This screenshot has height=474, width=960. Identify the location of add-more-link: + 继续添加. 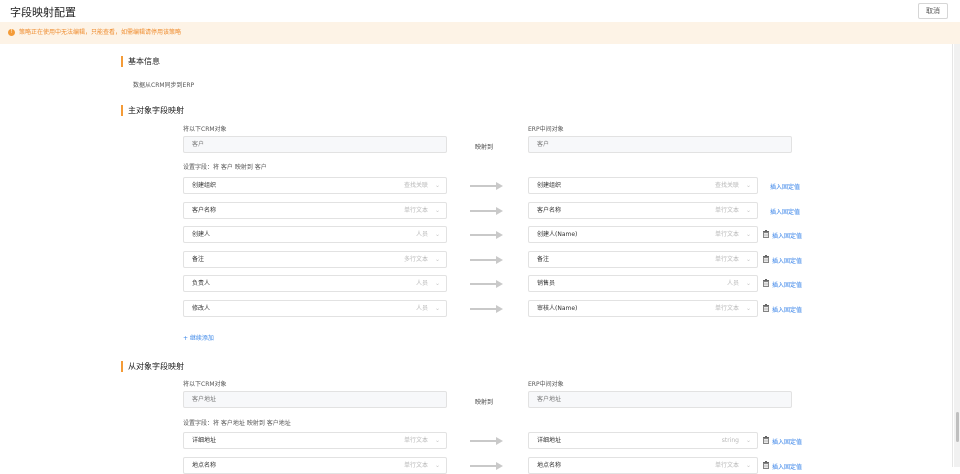
(198, 337).